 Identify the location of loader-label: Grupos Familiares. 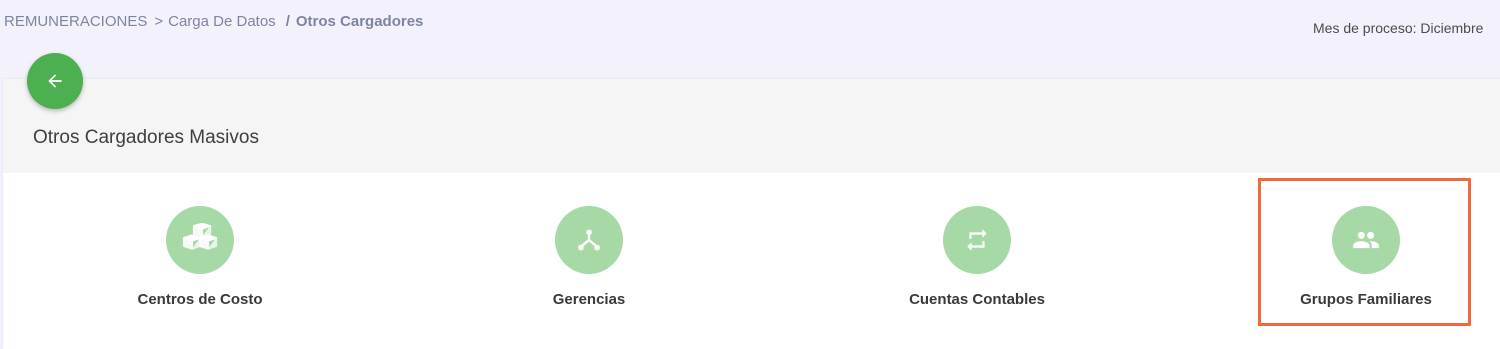
(1366, 299).